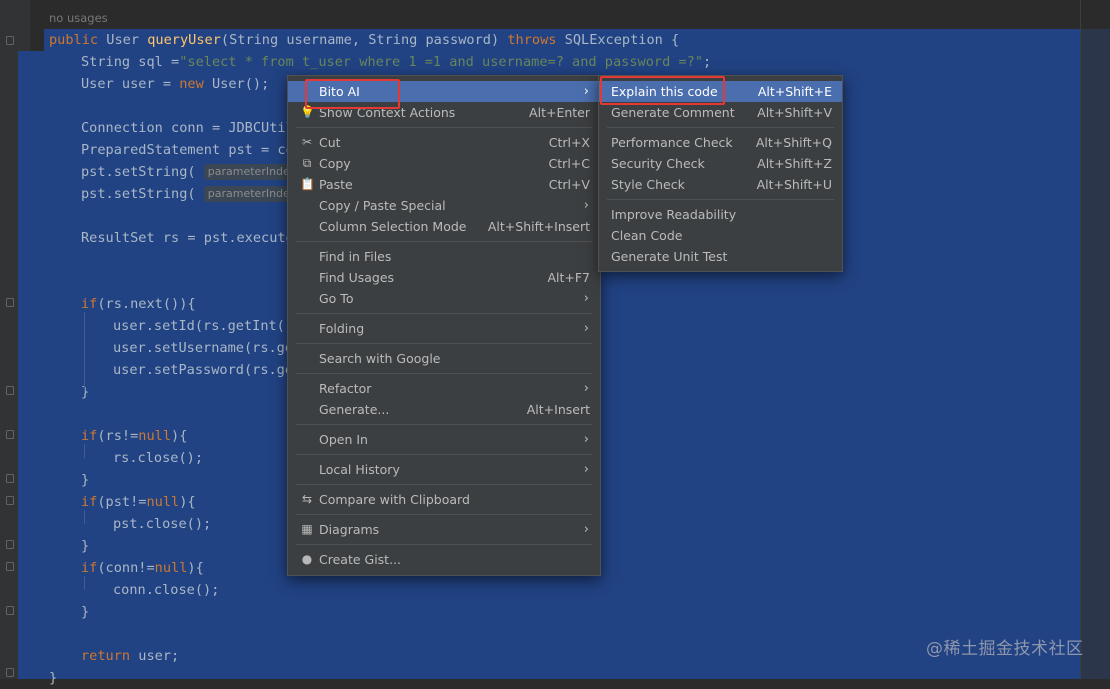  Describe the element at coordinates (24, 365) in the screenshot. I see `gutter-selection` at that location.